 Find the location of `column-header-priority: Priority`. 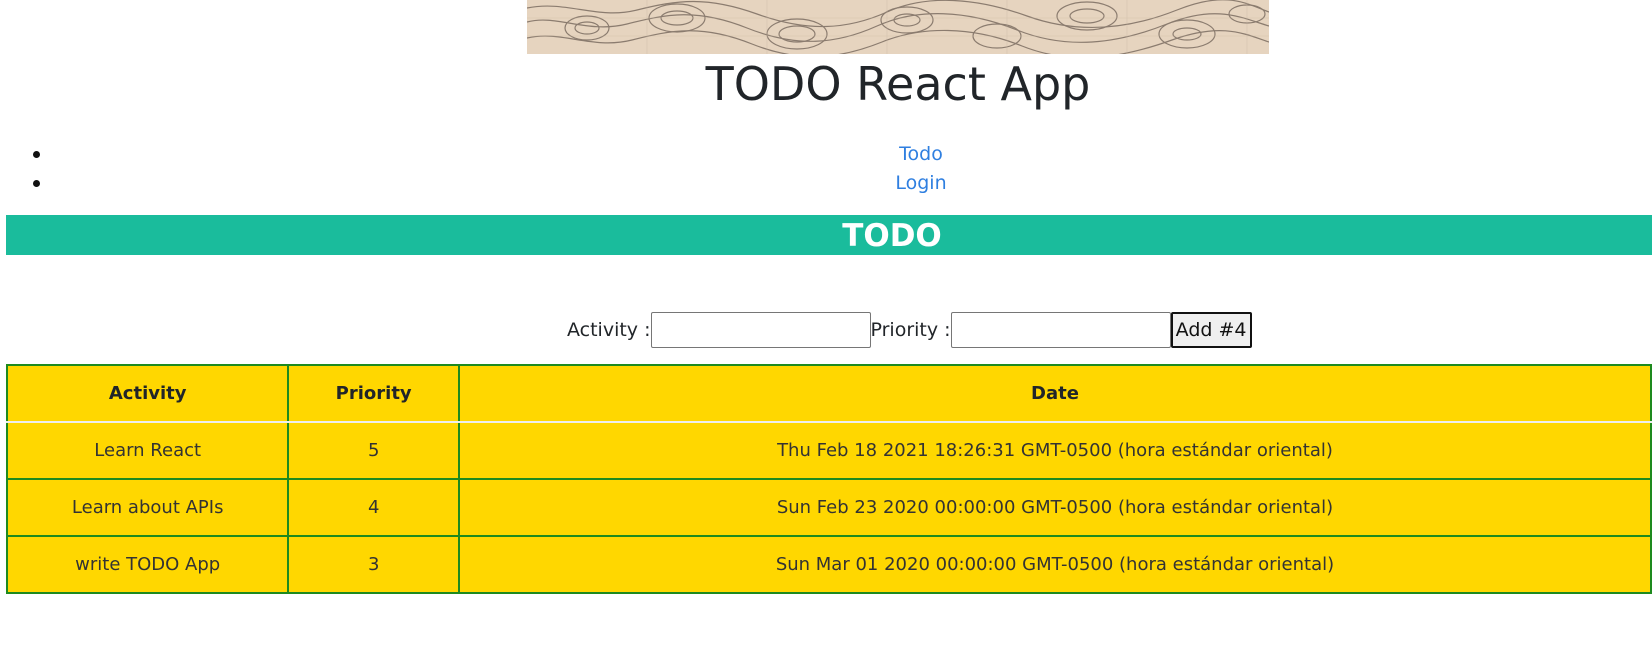

column-header-priority: Priority is located at coordinates (373, 393).